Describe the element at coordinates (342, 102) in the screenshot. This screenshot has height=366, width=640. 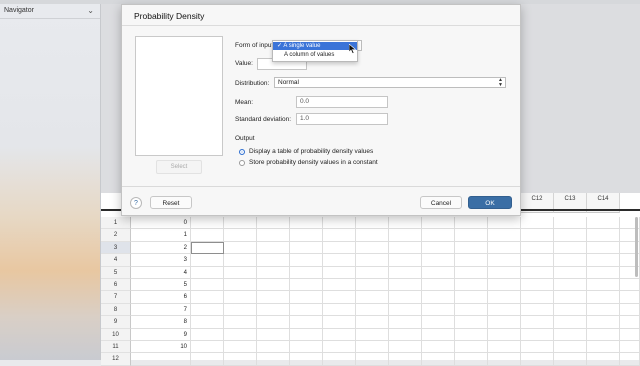
I see `mean-input: 0.0` at that location.